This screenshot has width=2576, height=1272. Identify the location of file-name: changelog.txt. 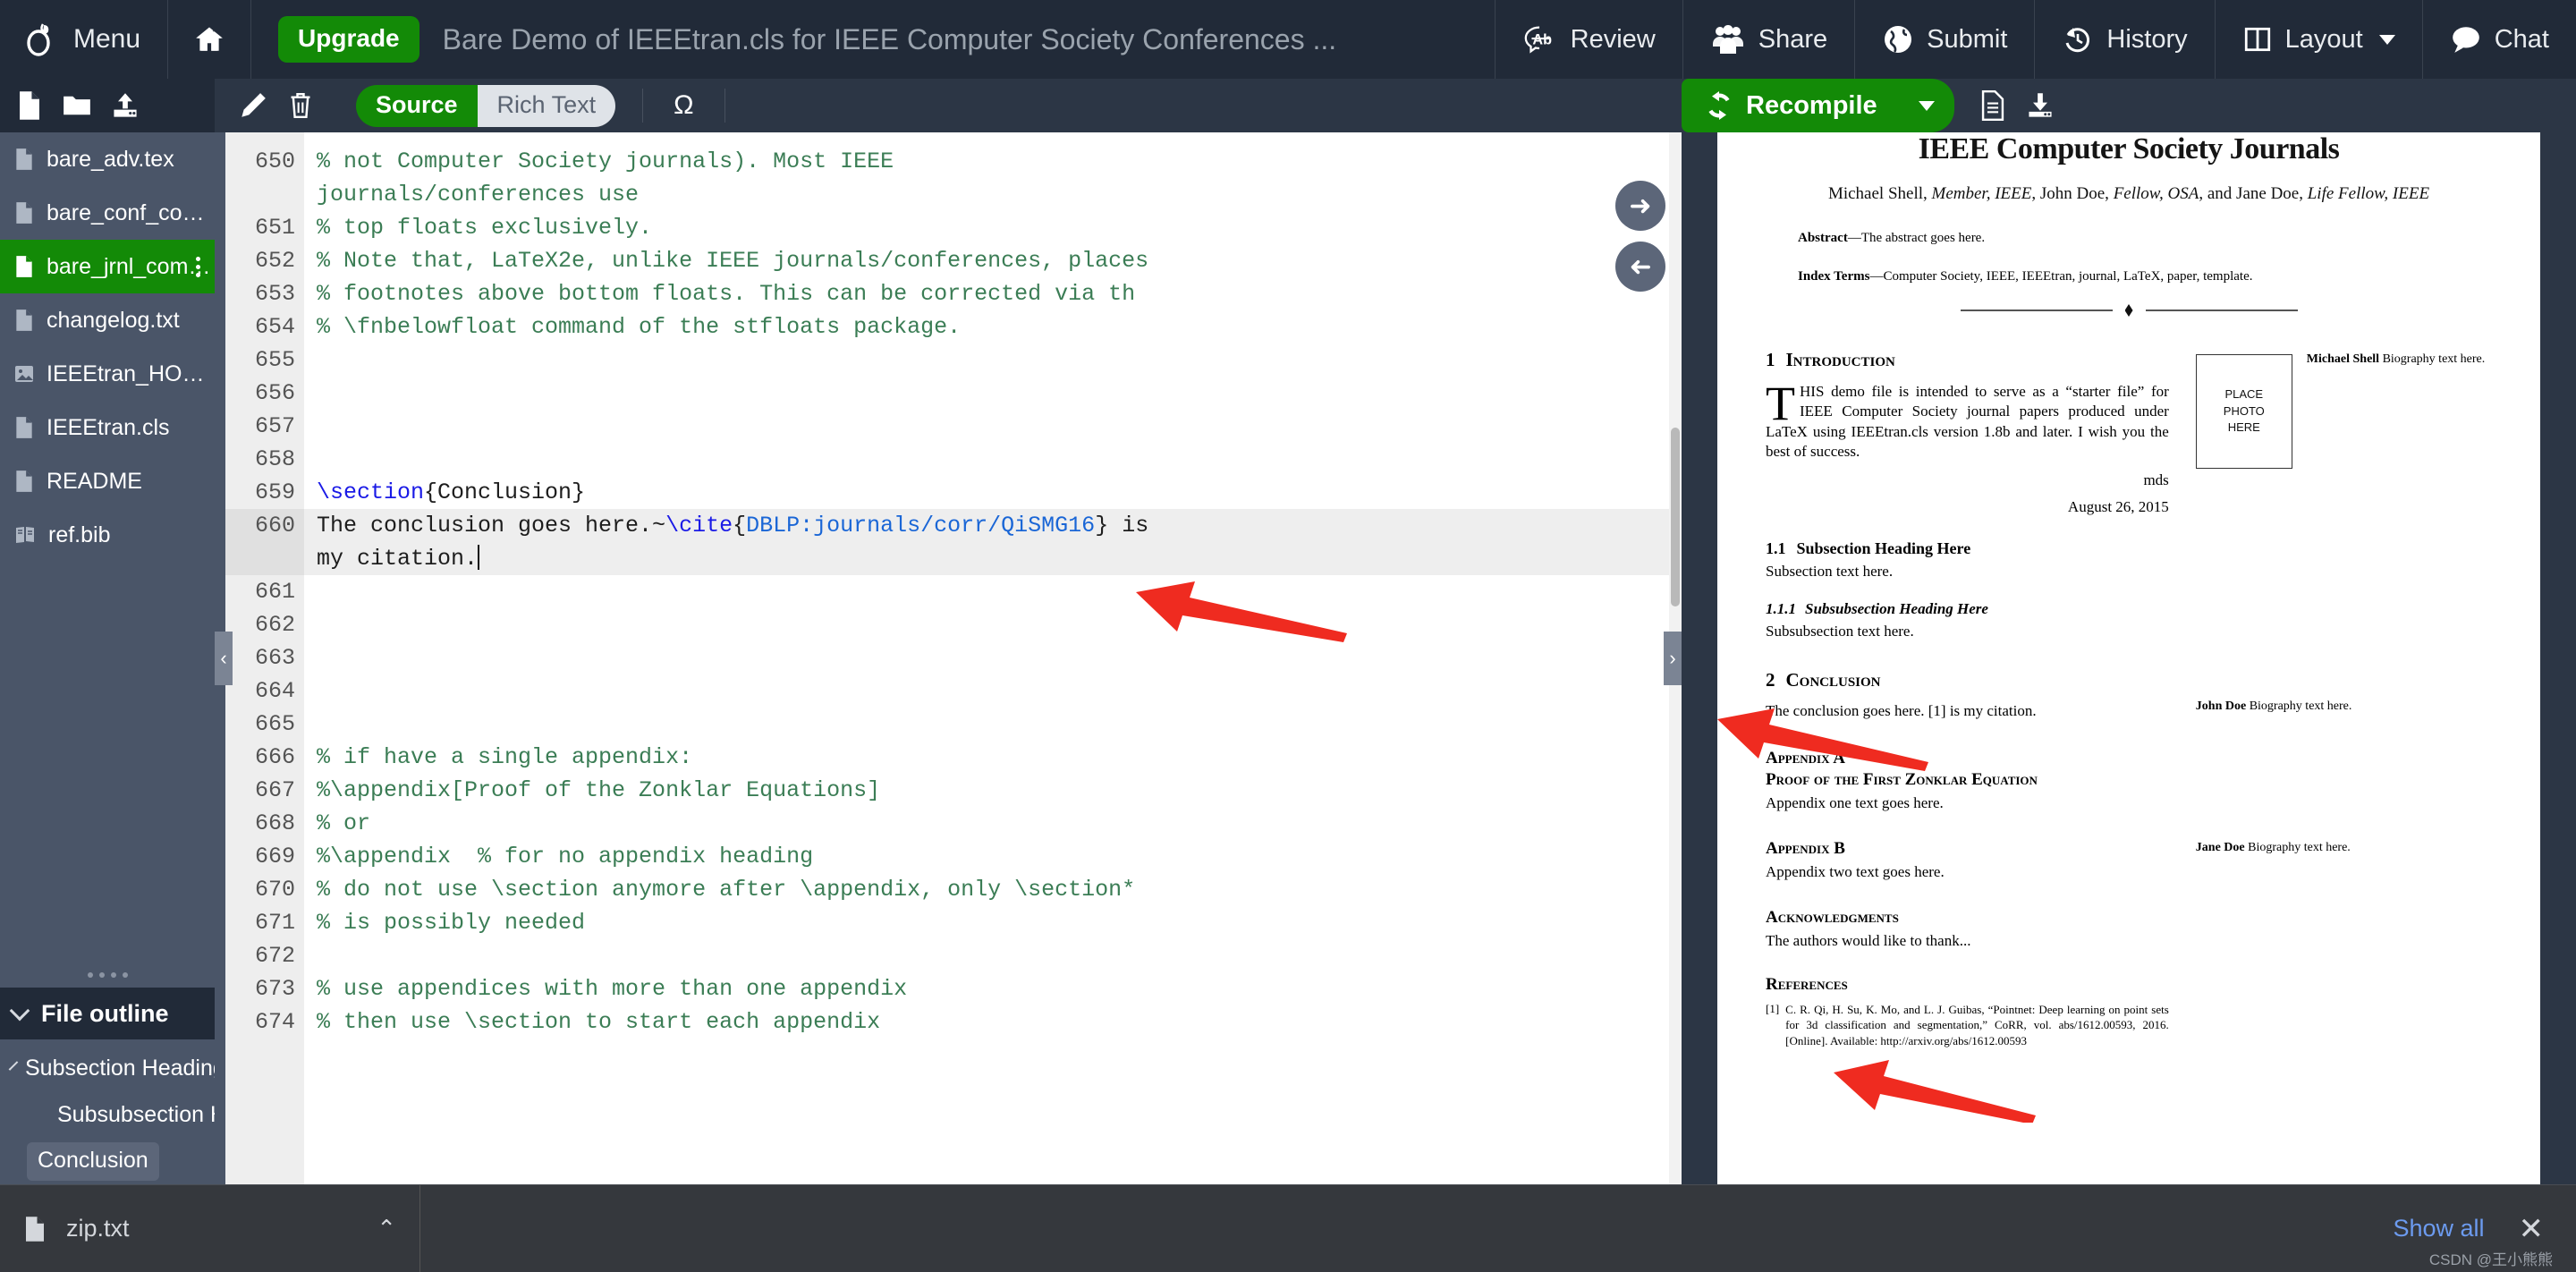
(113, 320).